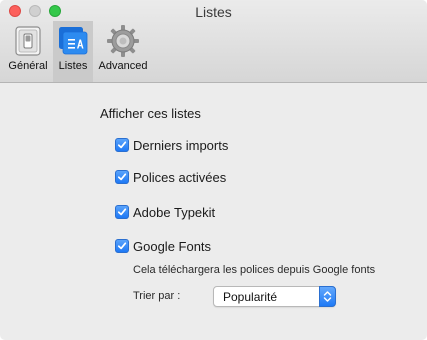 The height and width of the screenshot is (340, 427). I want to click on sort-select: Popularité, so click(274, 296).